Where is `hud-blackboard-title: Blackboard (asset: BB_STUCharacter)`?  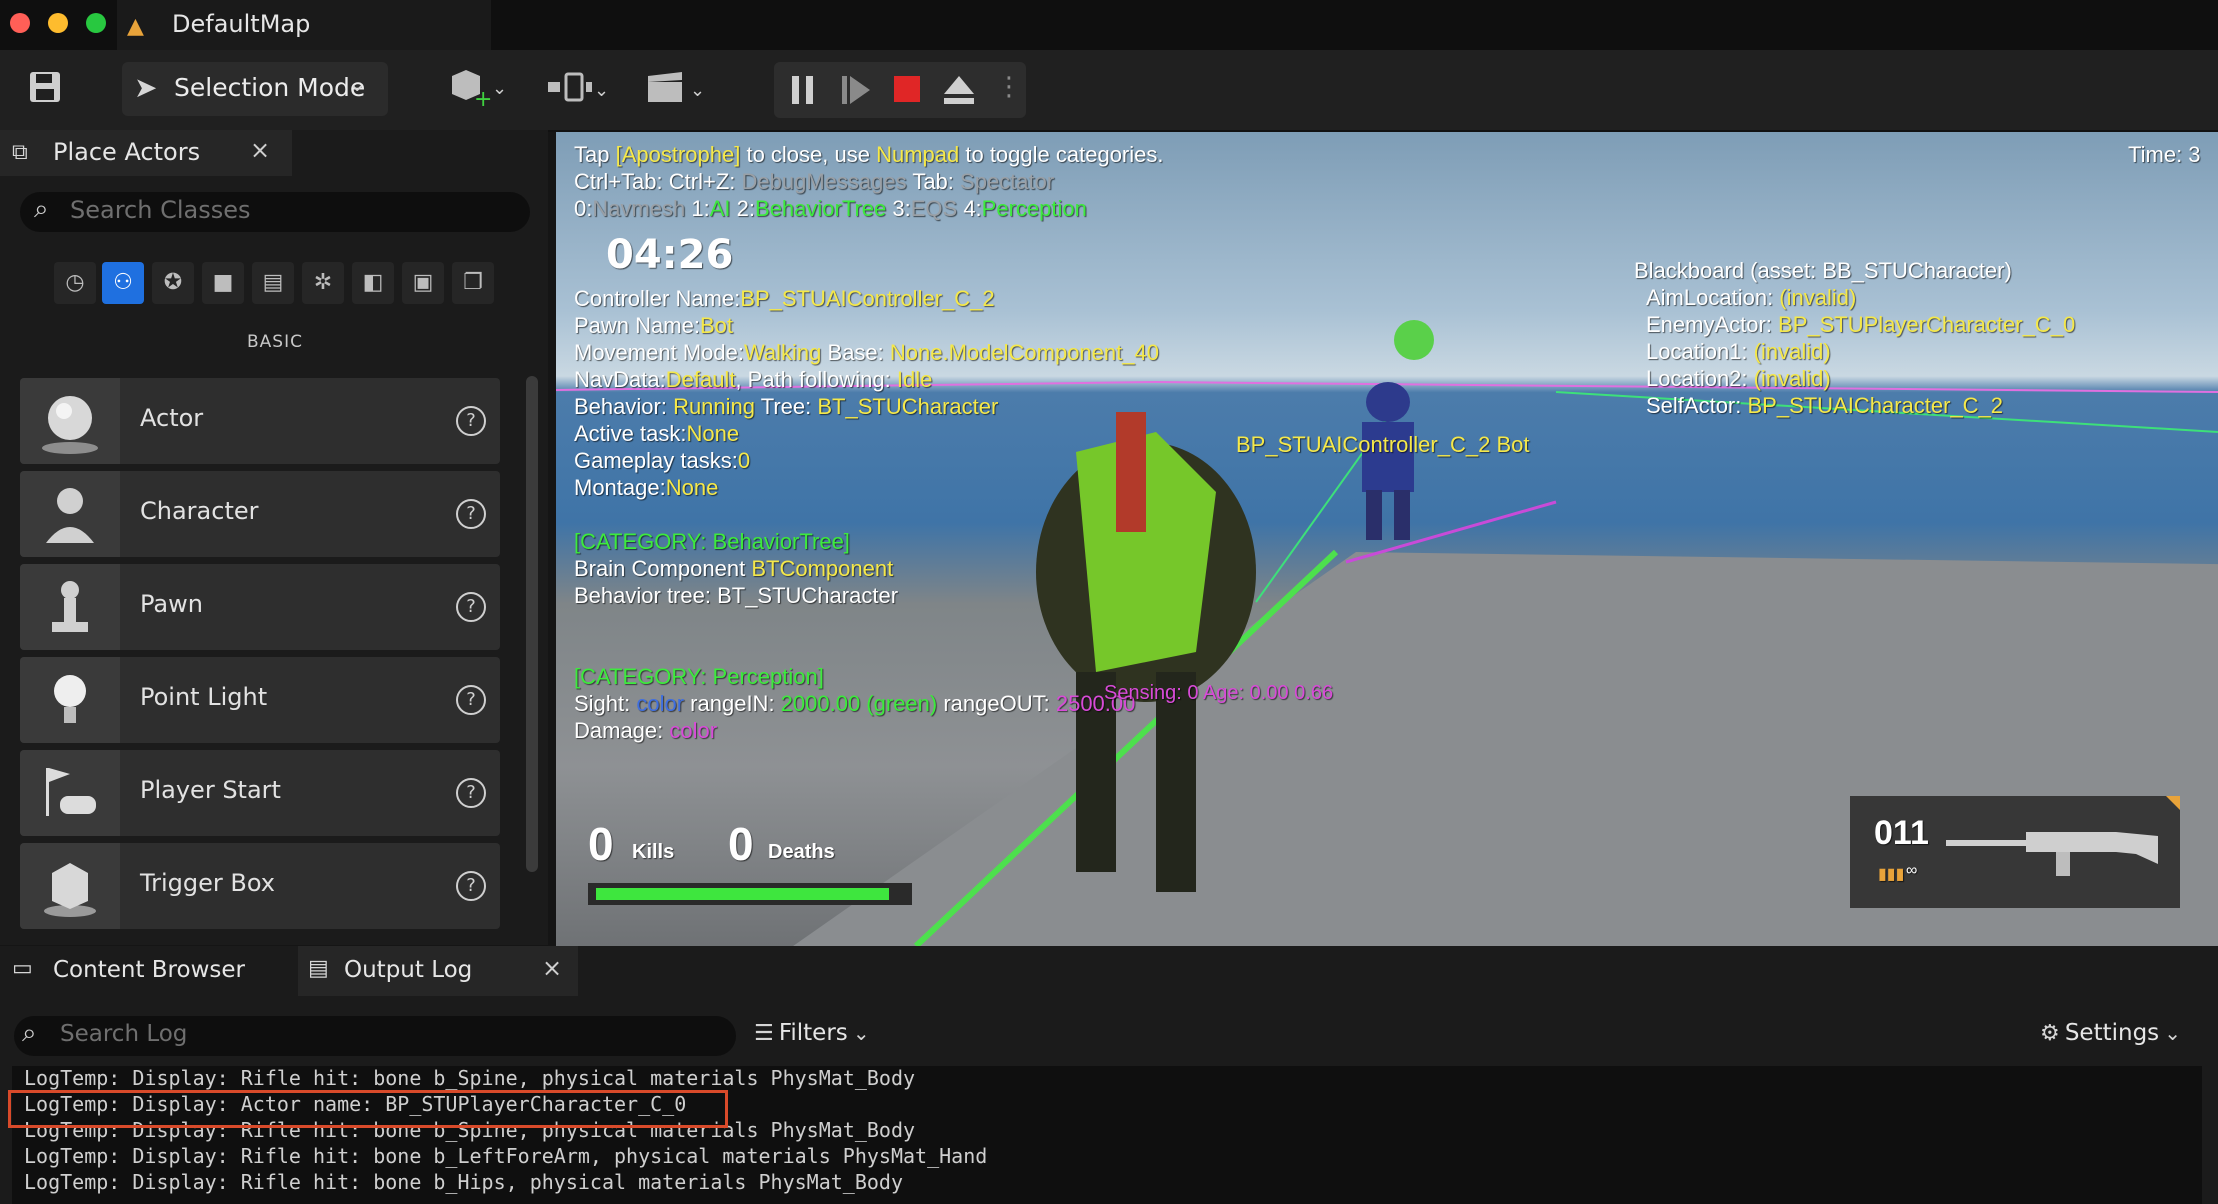
hud-blackboard-title: Blackboard (asset: BB_STUCharacter) is located at coordinates (1823, 270).